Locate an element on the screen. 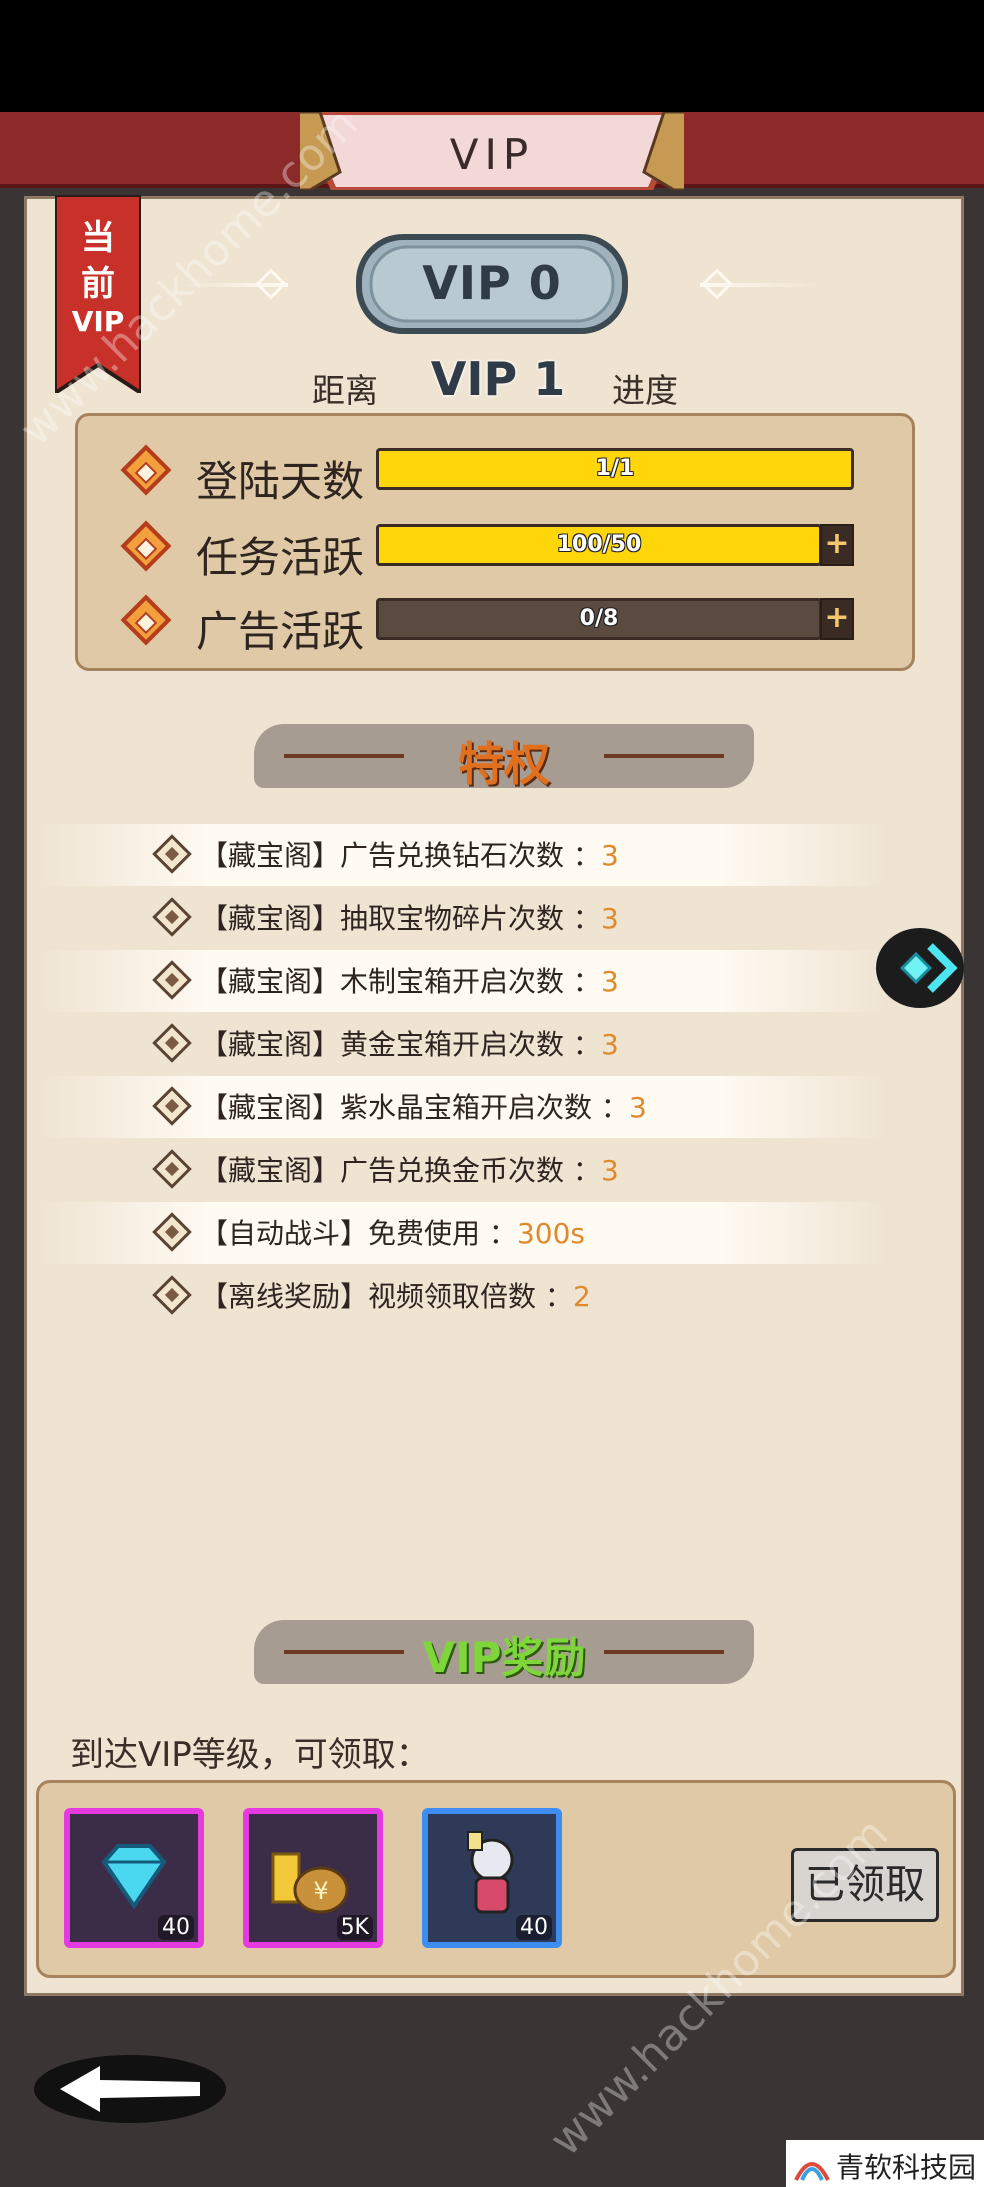  privilege-row: 【自动战斗】免费使用 ：300s is located at coordinates (463, 1233).